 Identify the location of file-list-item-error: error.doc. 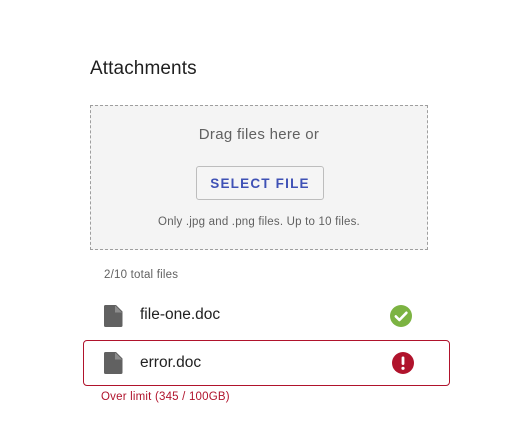
(266, 363).